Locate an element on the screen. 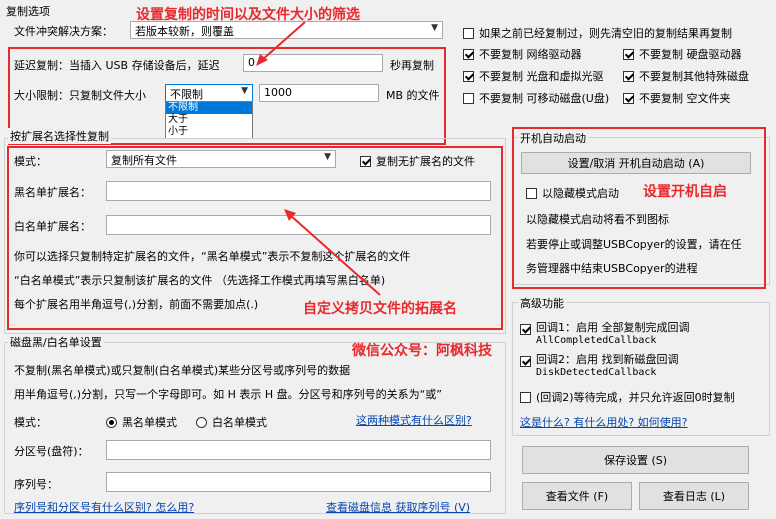 The width and height of the screenshot is (776, 519). annotation-wechat: 微信公众号：阿枫科技 is located at coordinates (422, 351).